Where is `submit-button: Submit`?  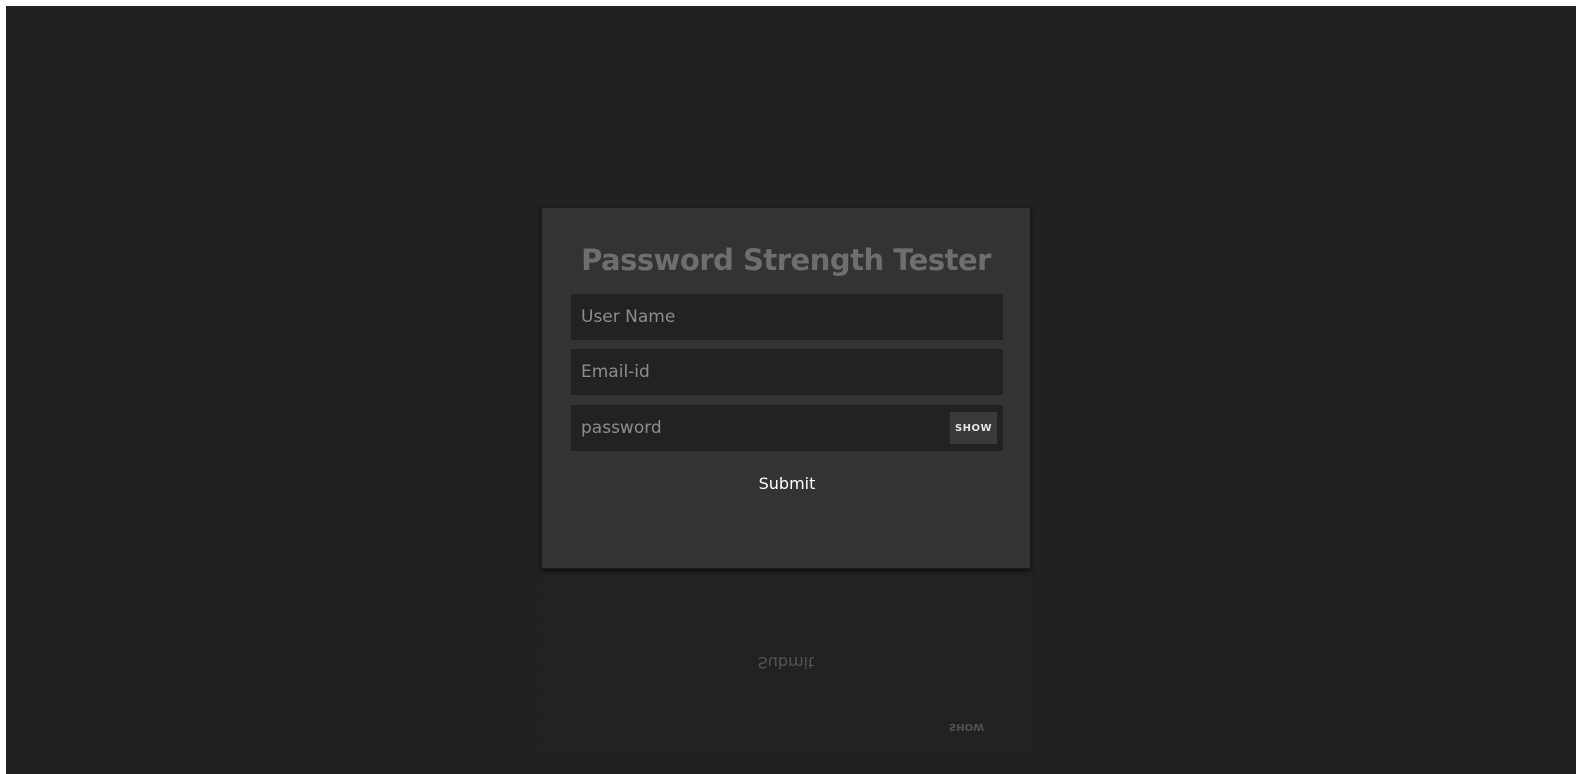 submit-button: Submit is located at coordinates (787, 483).